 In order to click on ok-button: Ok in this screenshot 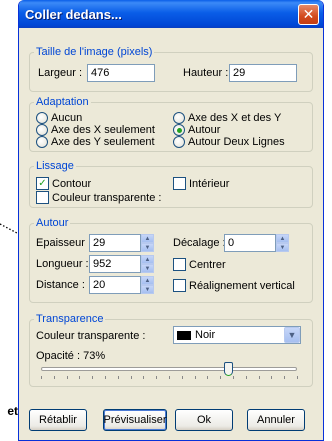, I will do `click(204, 420)`.